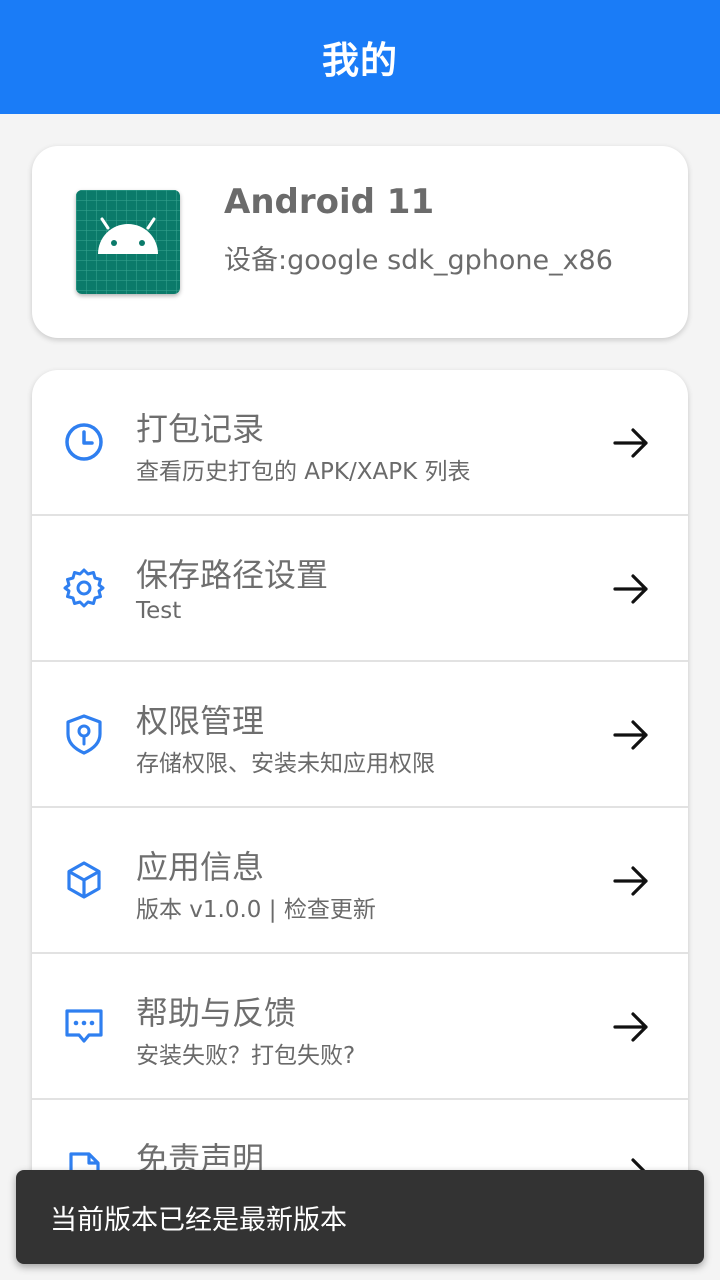 The image size is (720, 1280). I want to click on menu-item-subtitle: 版本 v1.0.0 | 检查更新, so click(256, 910).